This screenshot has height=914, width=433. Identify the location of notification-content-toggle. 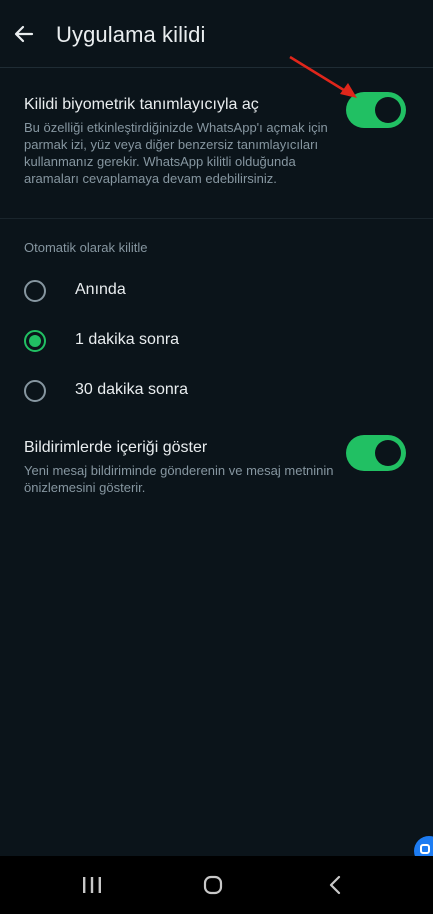
(376, 453).